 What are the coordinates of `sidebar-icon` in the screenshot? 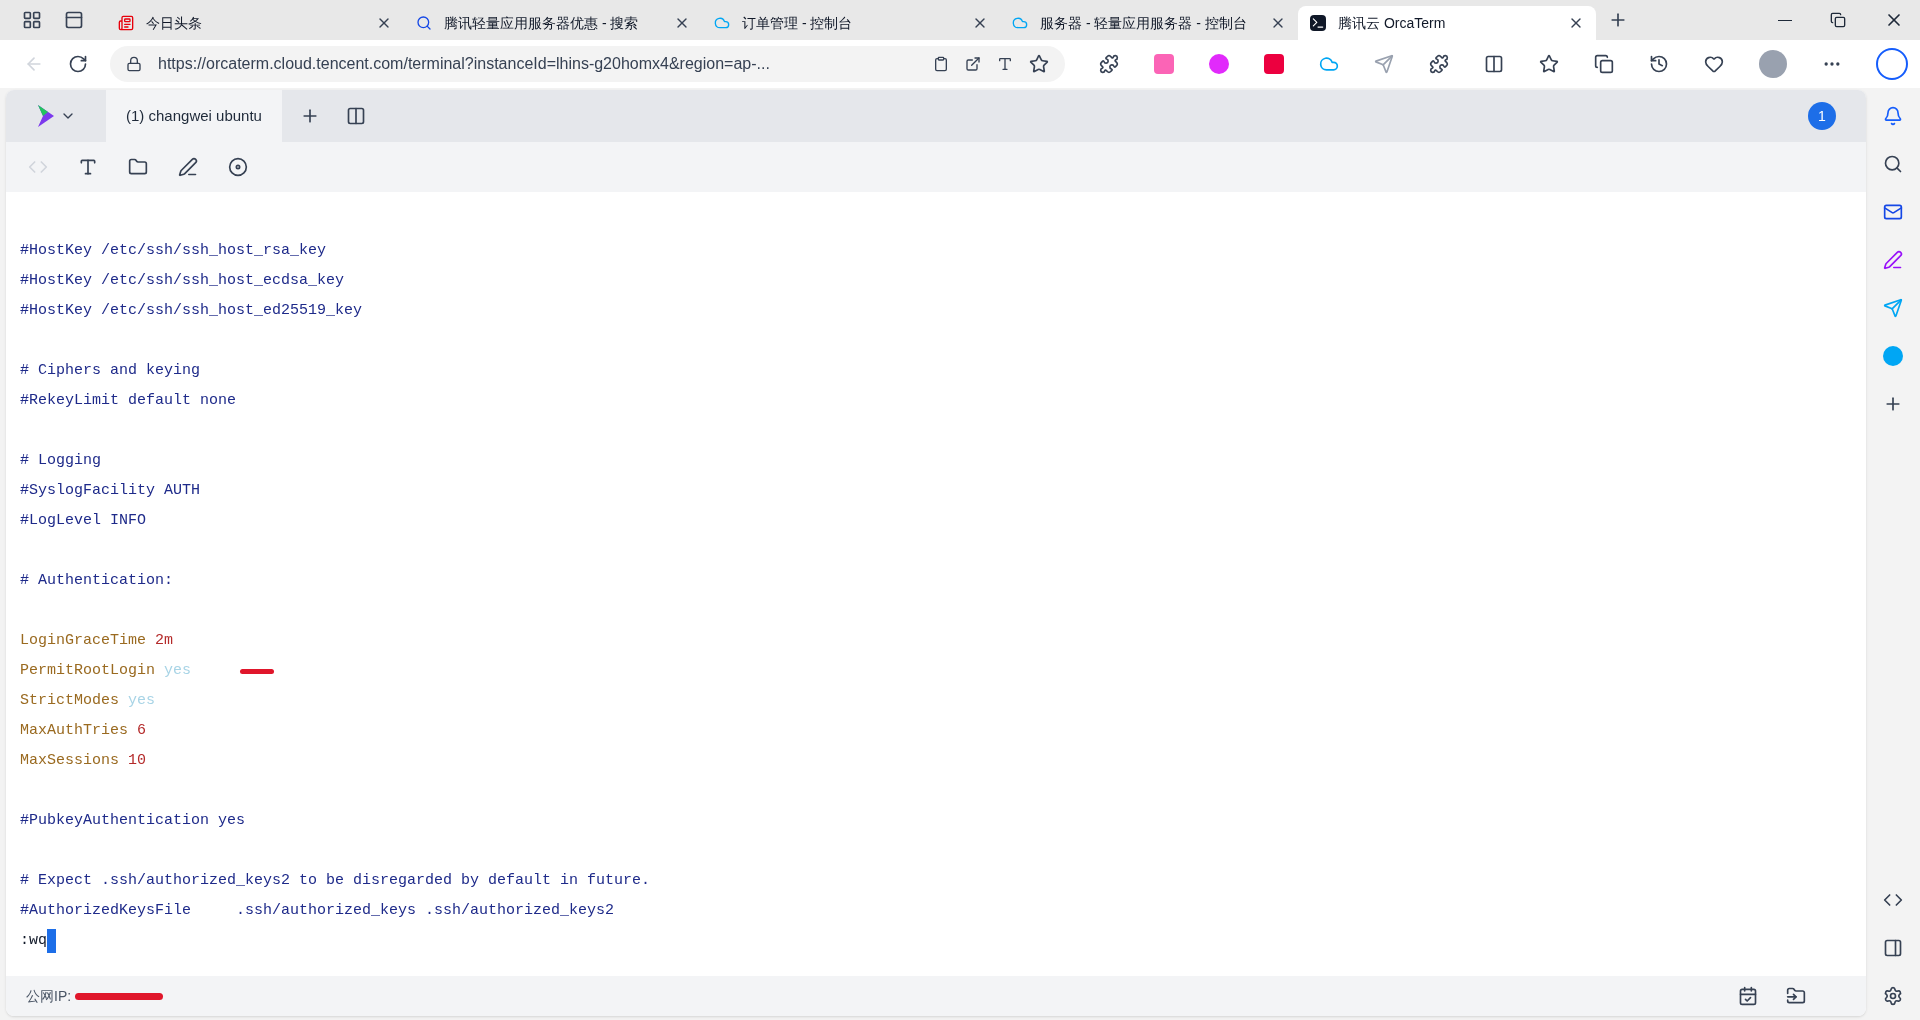 It's located at (1893, 948).